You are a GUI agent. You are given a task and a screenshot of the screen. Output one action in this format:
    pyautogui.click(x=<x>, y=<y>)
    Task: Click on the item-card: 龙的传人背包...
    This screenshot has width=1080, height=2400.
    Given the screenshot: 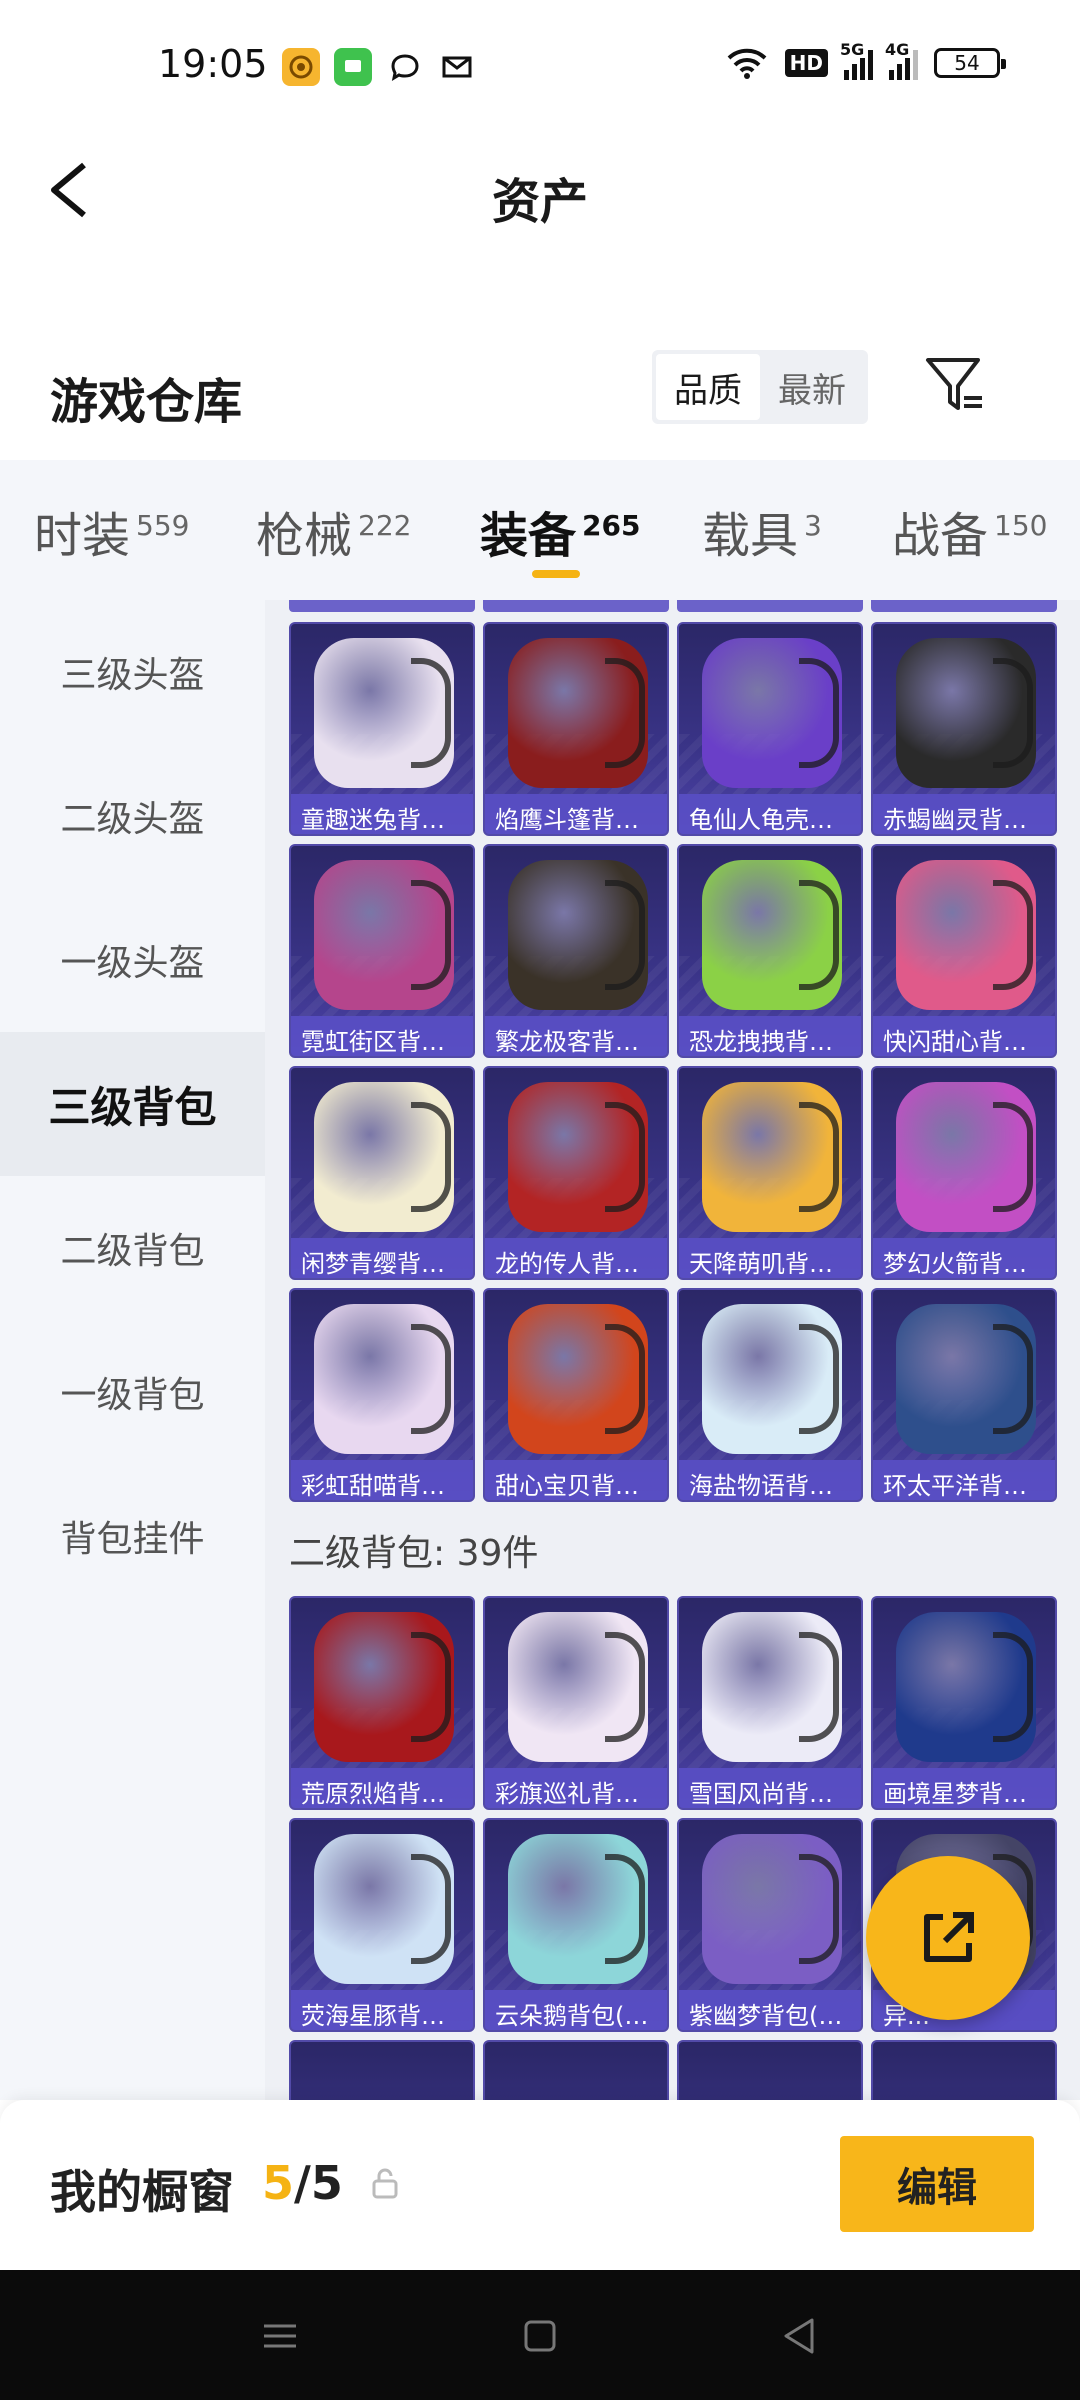 What is the action you would take?
    pyautogui.click(x=576, y=1173)
    